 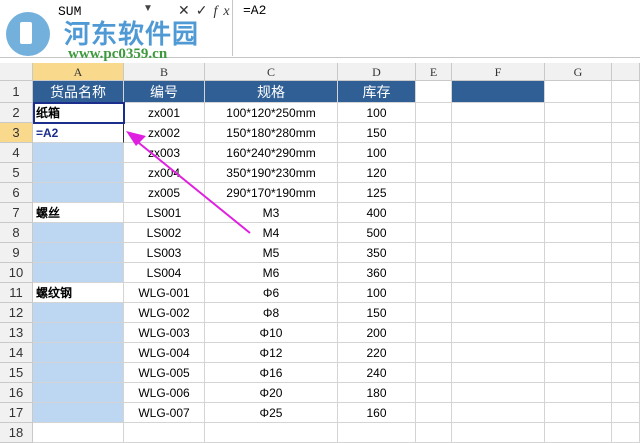 What do you see at coordinates (136, 138) in the screenshot?
I see `arrow-head-icon` at bounding box center [136, 138].